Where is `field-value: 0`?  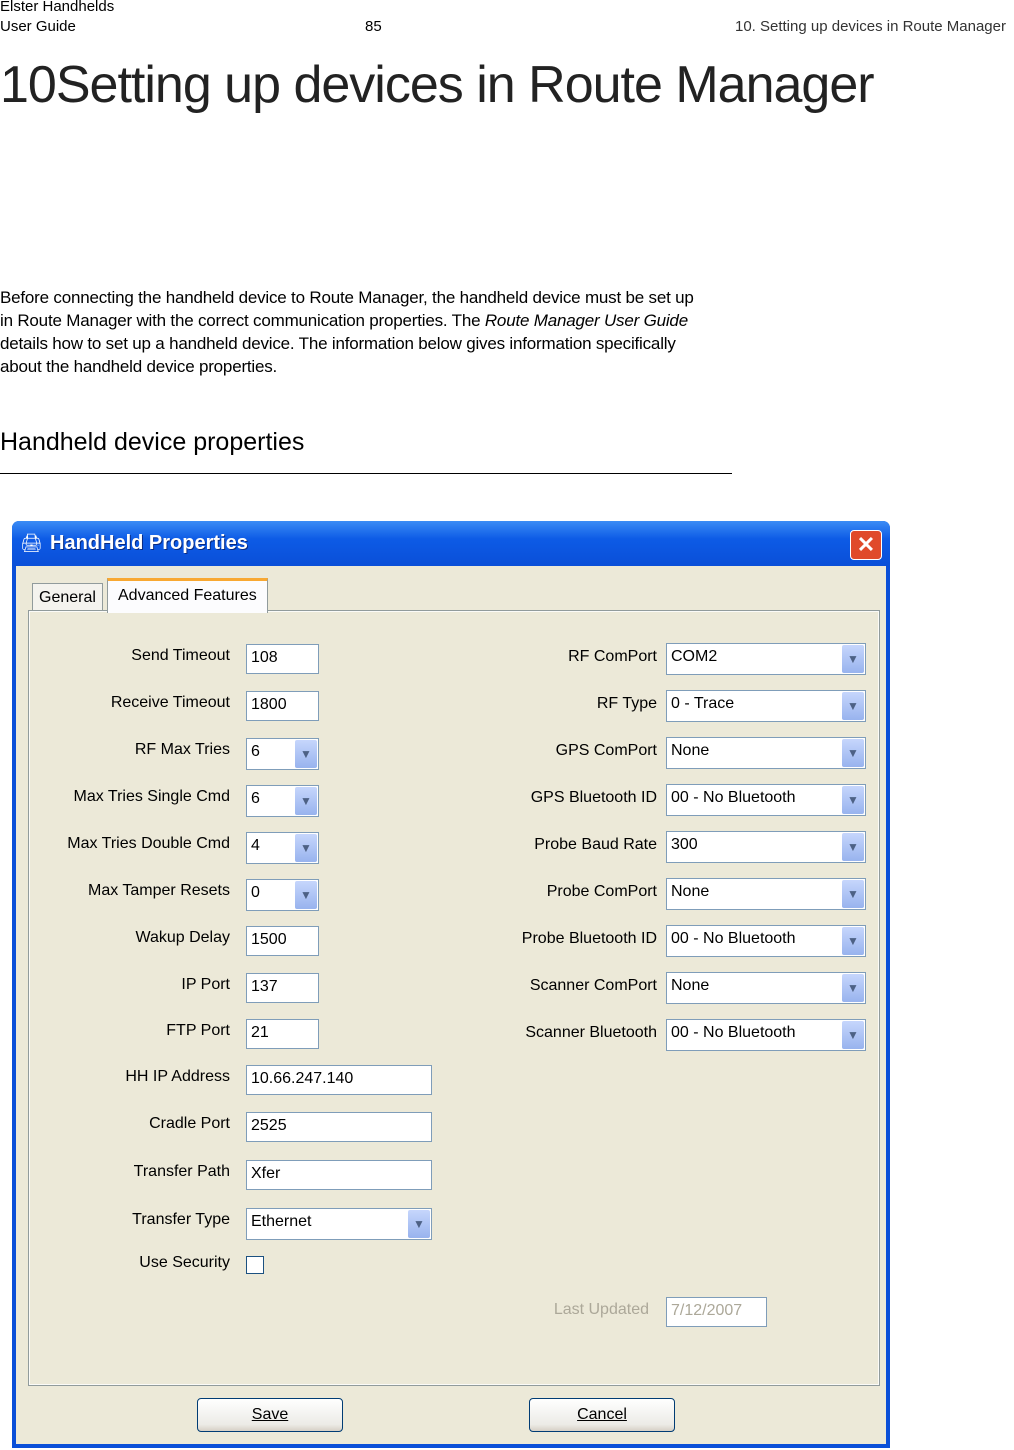 field-value: 0 is located at coordinates (255, 892).